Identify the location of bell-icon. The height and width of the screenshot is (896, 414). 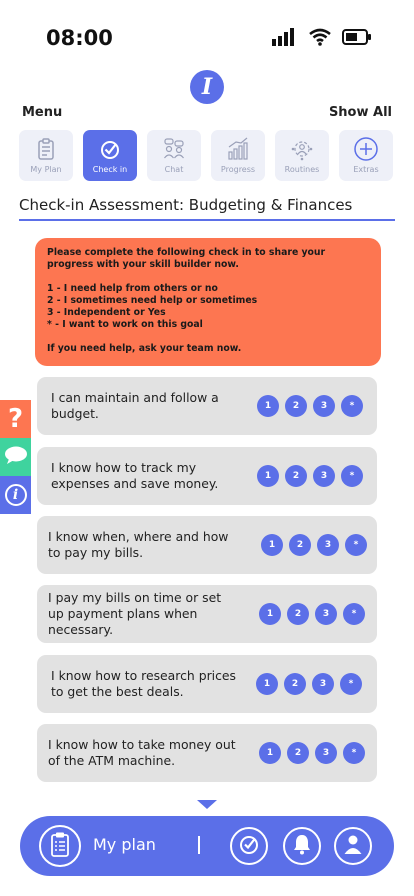
(302, 846).